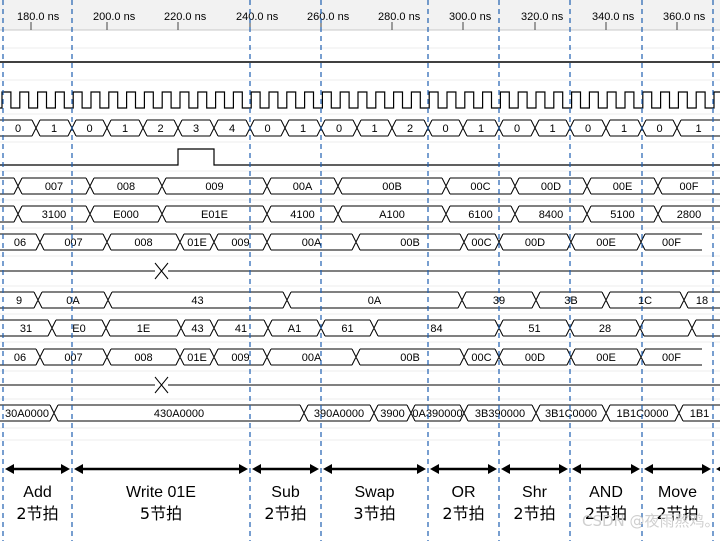 Image resolution: width=720 pixels, height=541 pixels. What do you see at coordinates (535, 492) in the screenshot?
I see `instruction-name: Shr` at bounding box center [535, 492].